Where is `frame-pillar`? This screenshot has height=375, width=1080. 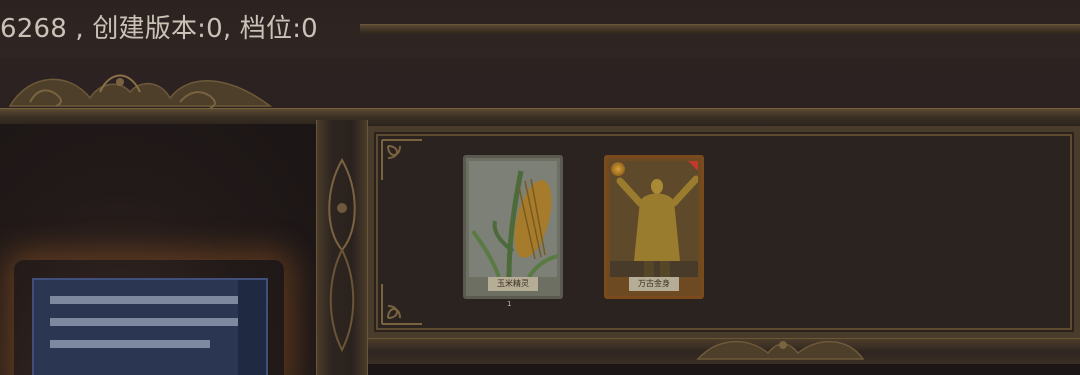 frame-pillar is located at coordinates (342, 247).